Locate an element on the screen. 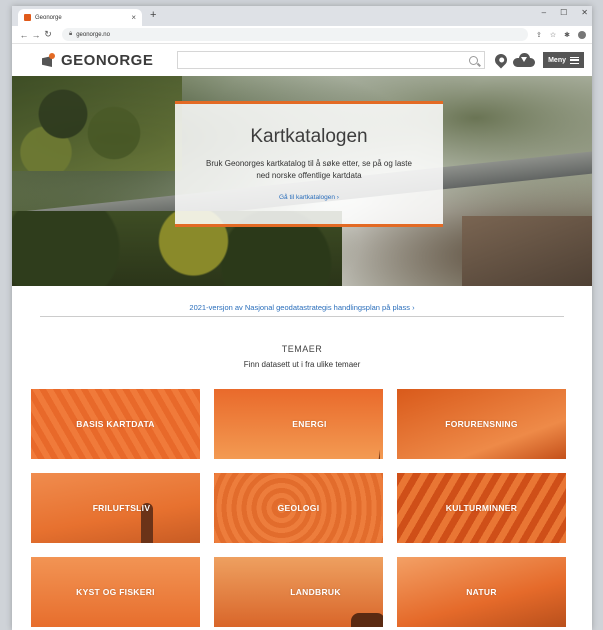 This screenshot has width=603, height=630. hero-forest-graphic is located at coordinates (97, 123).